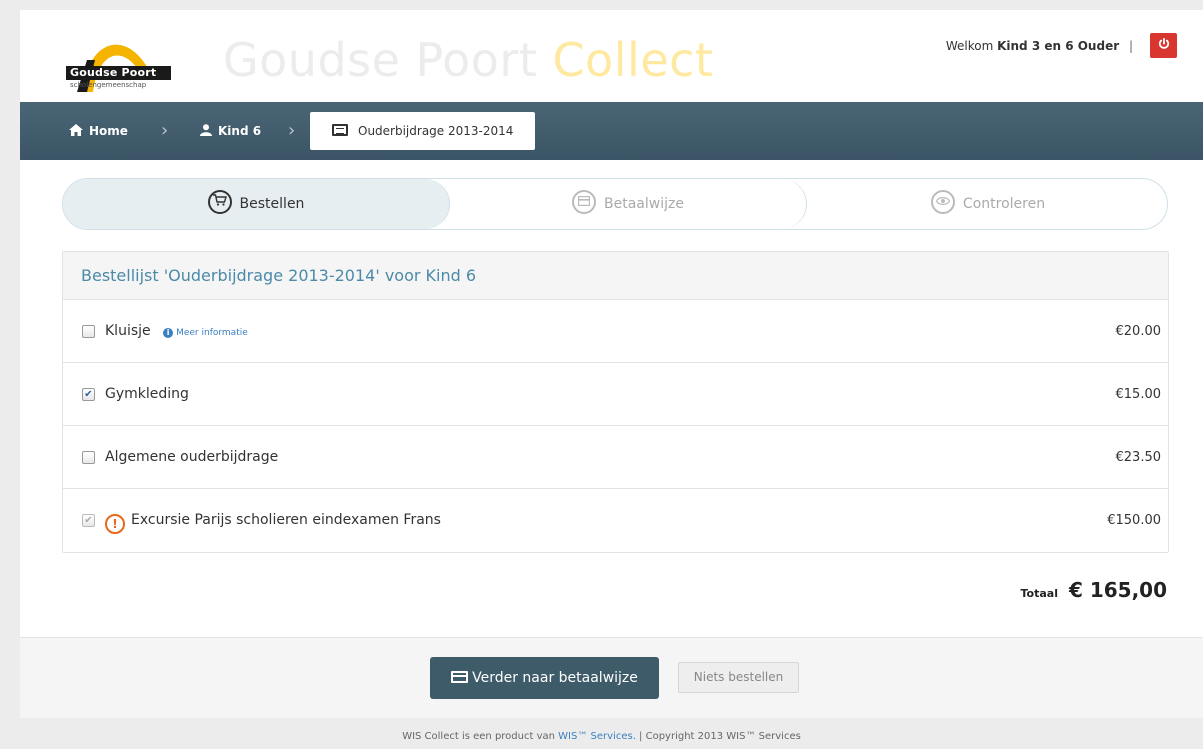 The image size is (1203, 749). What do you see at coordinates (436, 131) in the screenshot?
I see `breadcrumb-current-label: Ouderbijdrage 2013-2014` at bounding box center [436, 131].